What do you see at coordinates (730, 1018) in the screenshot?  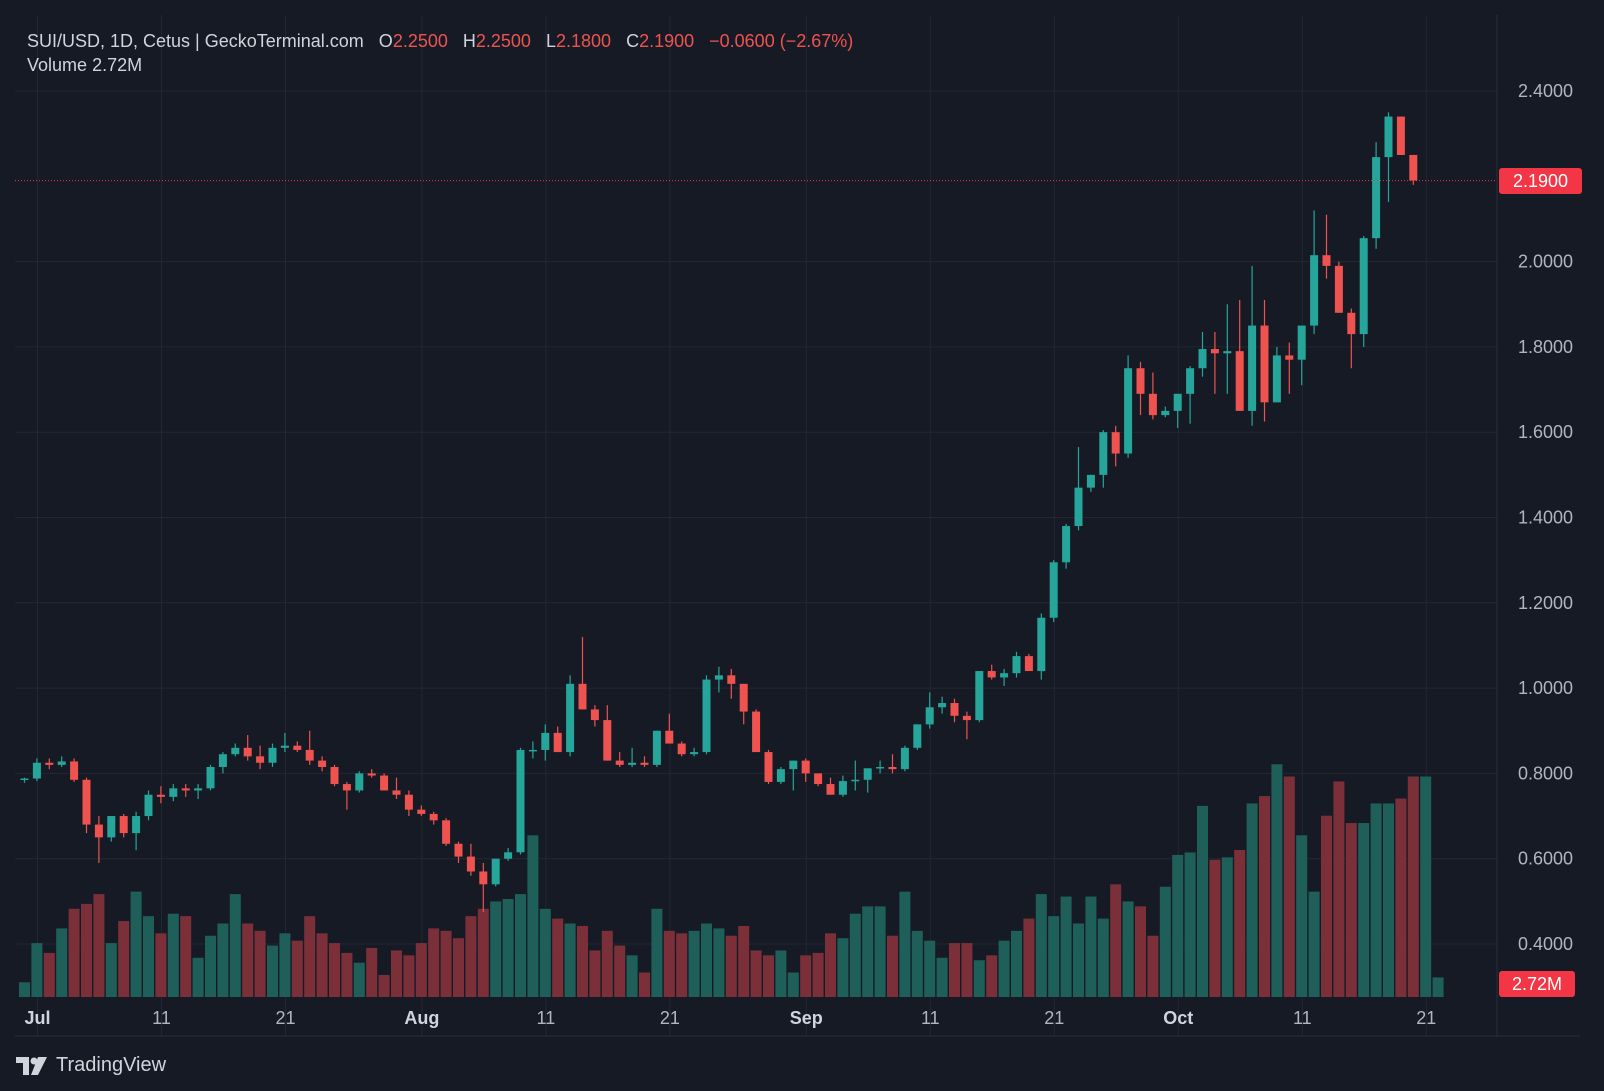 I see `time-axis: Jul 11 21 Aug 11 21 Sep 11 21 Oct 11 21` at bounding box center [730, 1018].